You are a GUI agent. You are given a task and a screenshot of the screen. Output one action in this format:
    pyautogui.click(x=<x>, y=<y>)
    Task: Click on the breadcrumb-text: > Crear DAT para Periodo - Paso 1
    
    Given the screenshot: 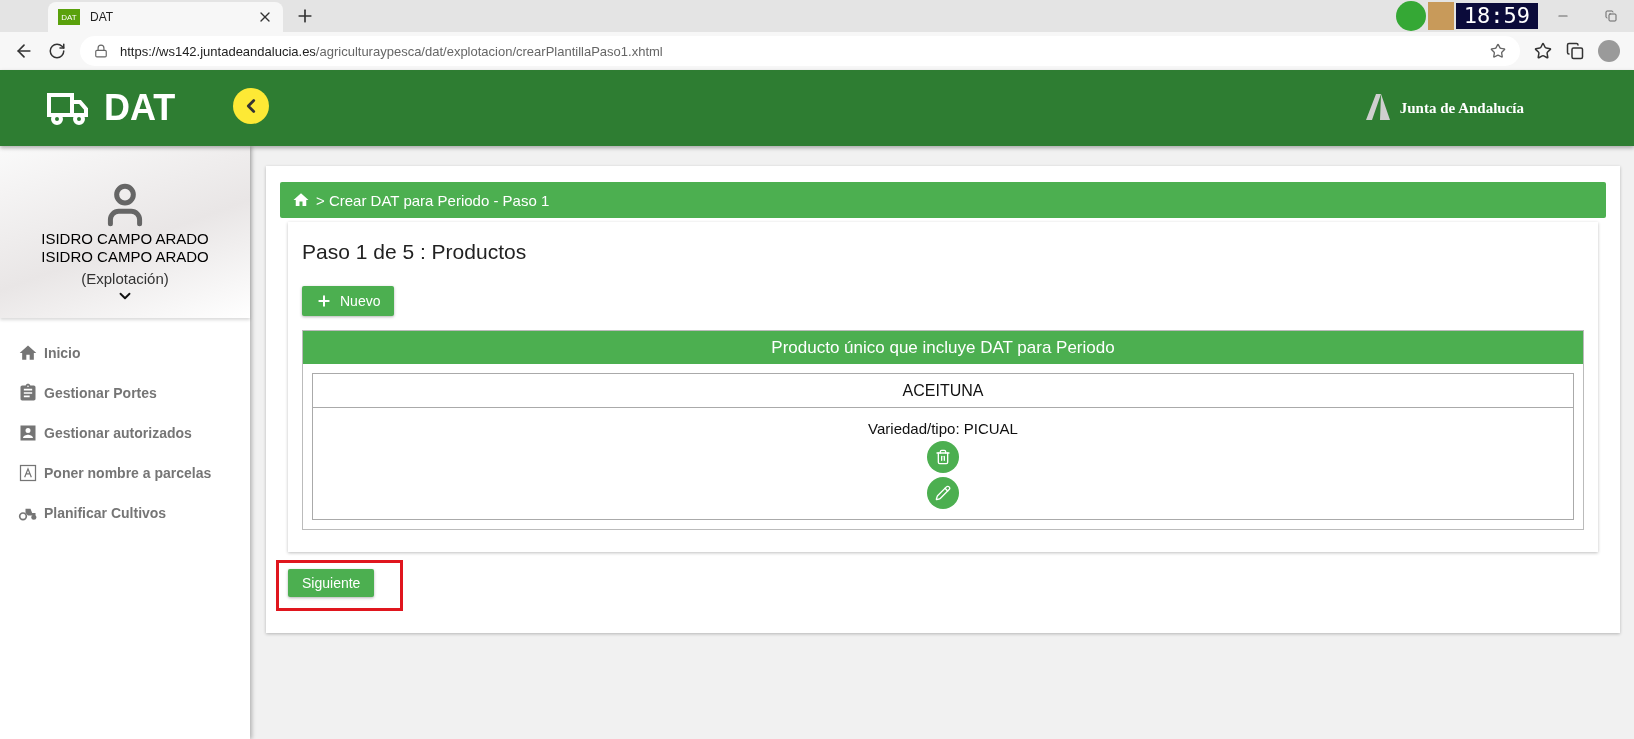 What is the action you would take?
    pyautogui.click(x=433, y=200)
    